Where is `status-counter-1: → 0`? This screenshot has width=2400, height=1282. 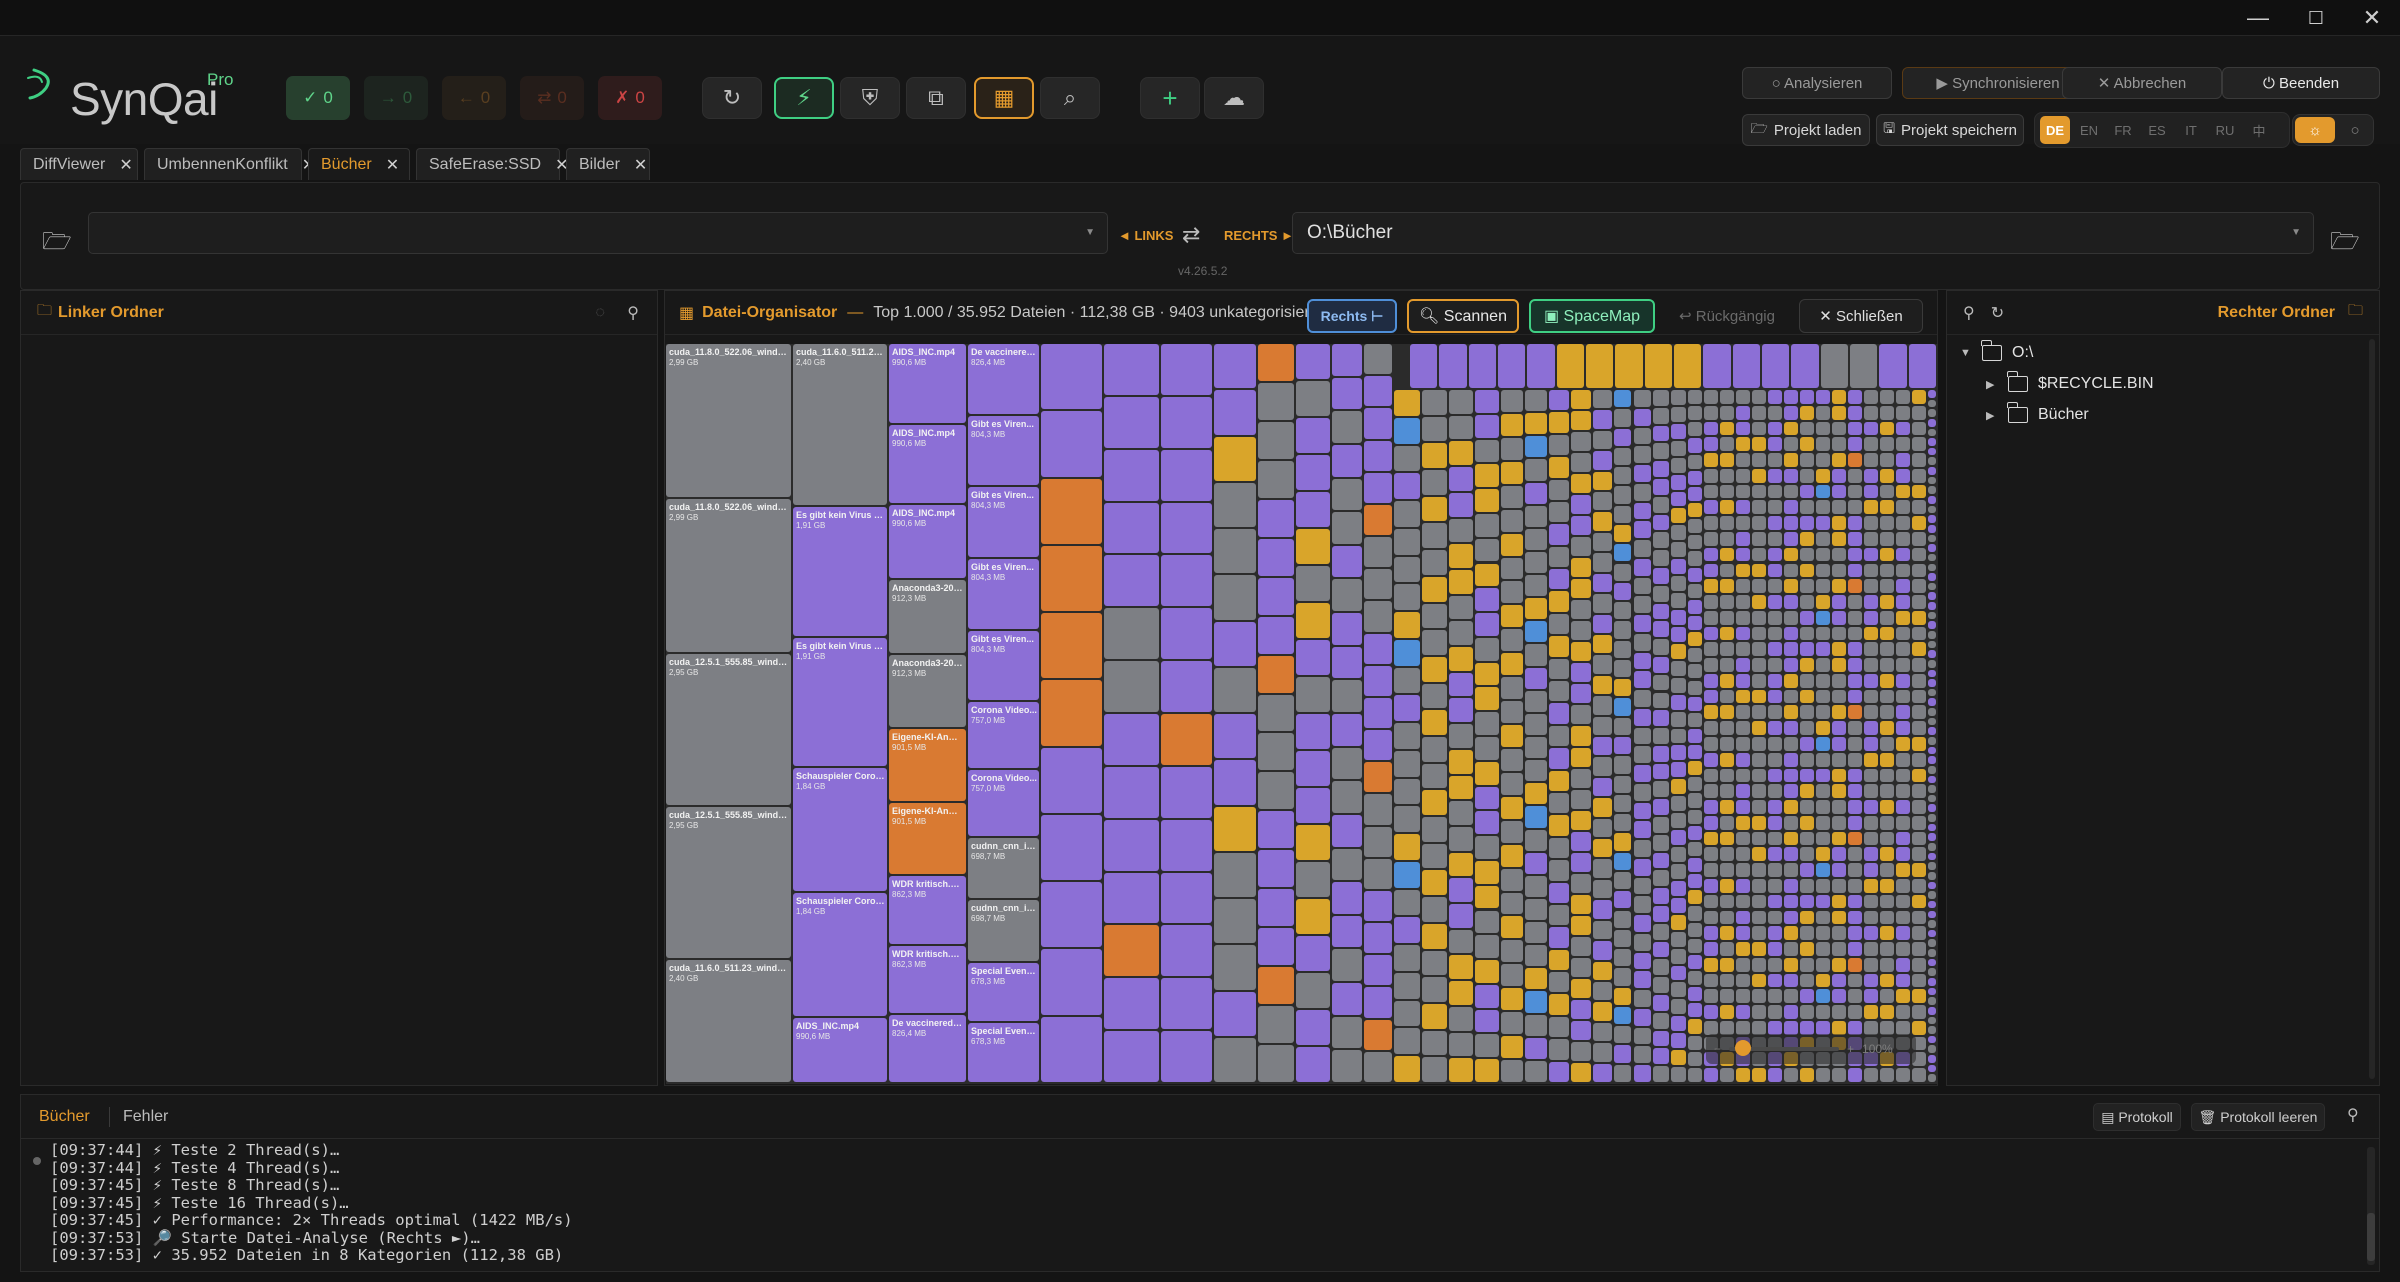
status-counter-1: → 0 is located at coordinates (396, 98).